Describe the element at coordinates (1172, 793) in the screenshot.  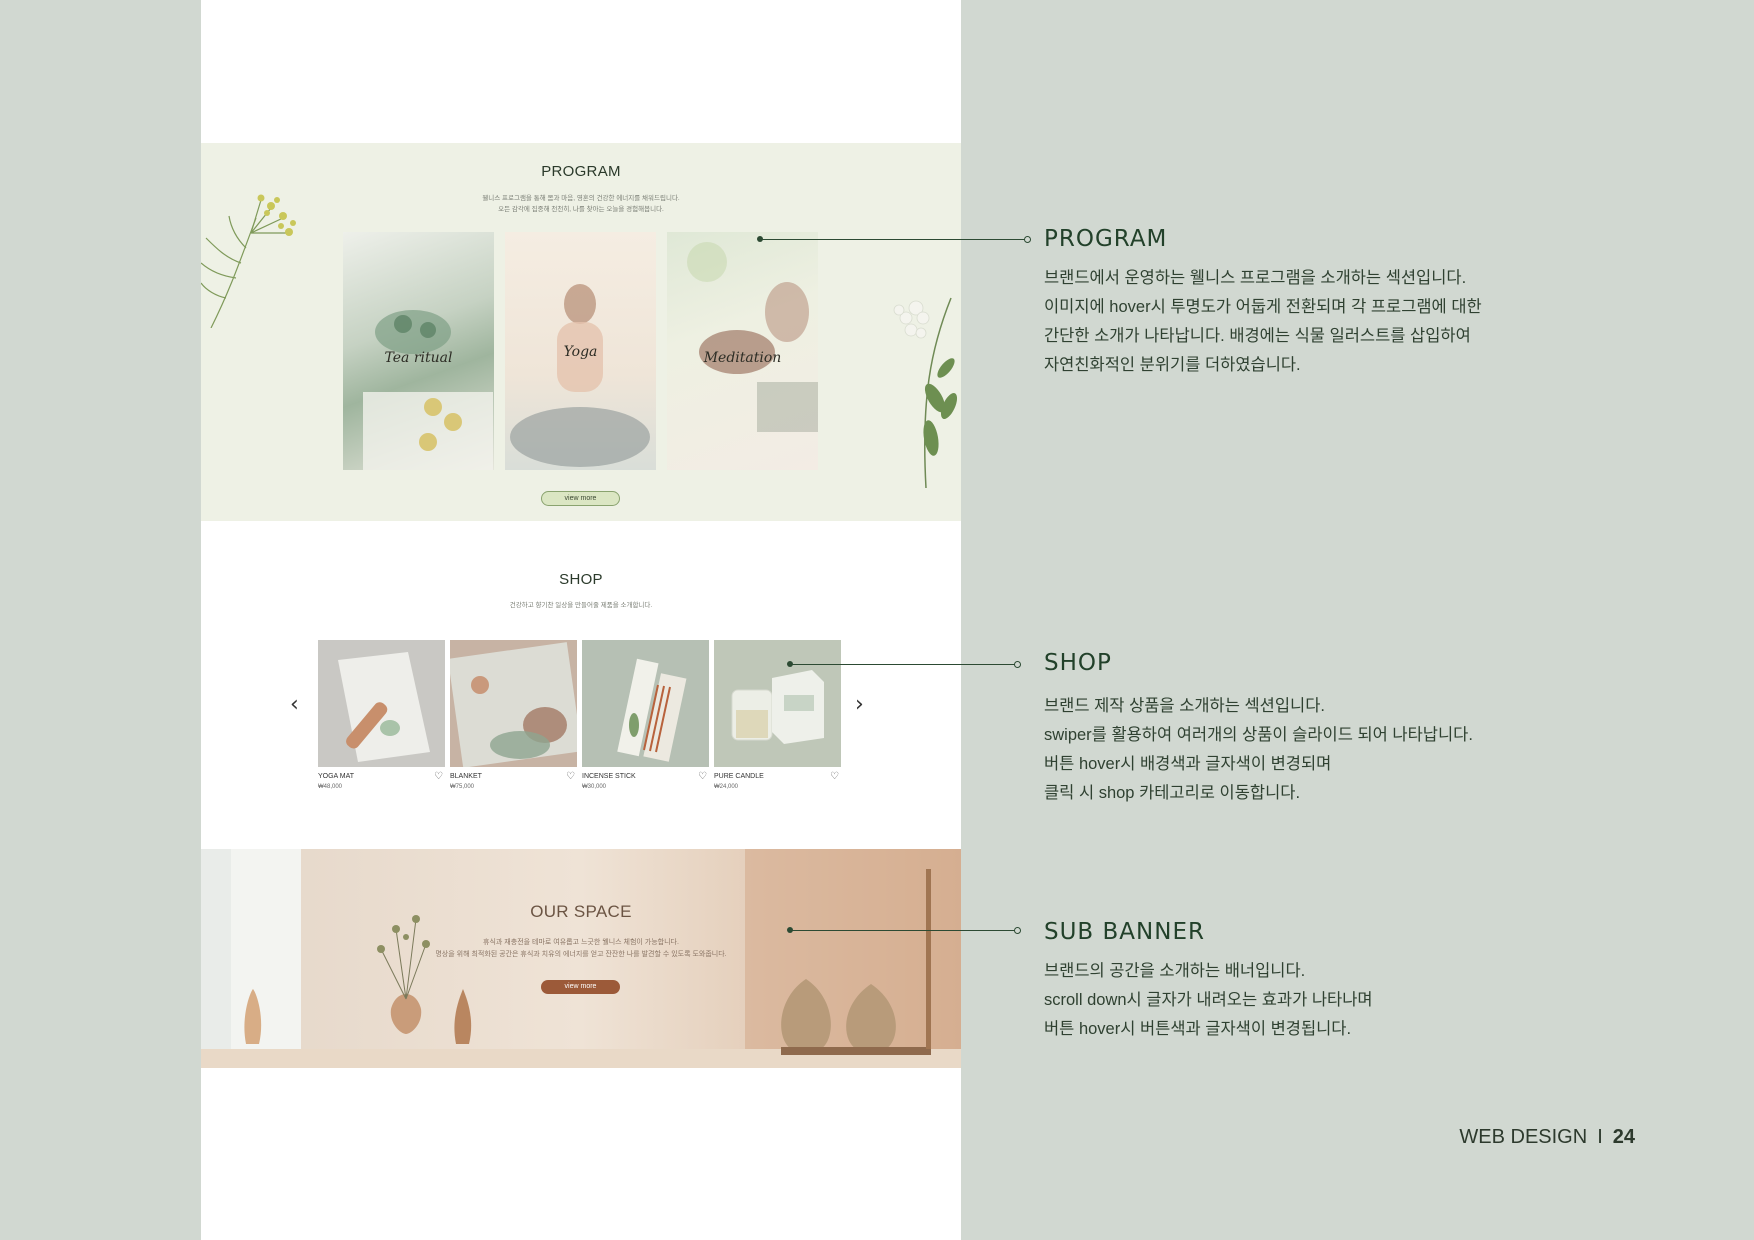
I see `annotation-line: 클릭 시 shop 카테고리로 이동합니다.` at that location.